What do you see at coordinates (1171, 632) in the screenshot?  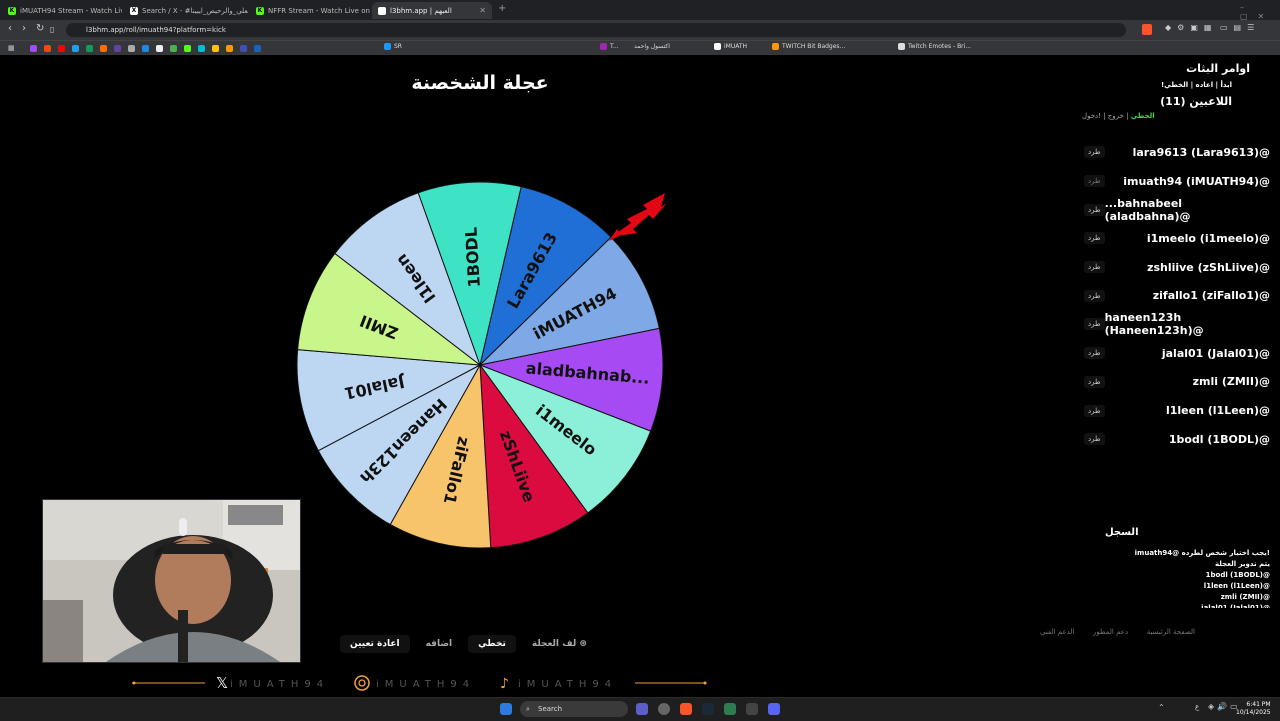 I see `home-link: الصفحة الرئيسية` at bounding box center [1171, 632].